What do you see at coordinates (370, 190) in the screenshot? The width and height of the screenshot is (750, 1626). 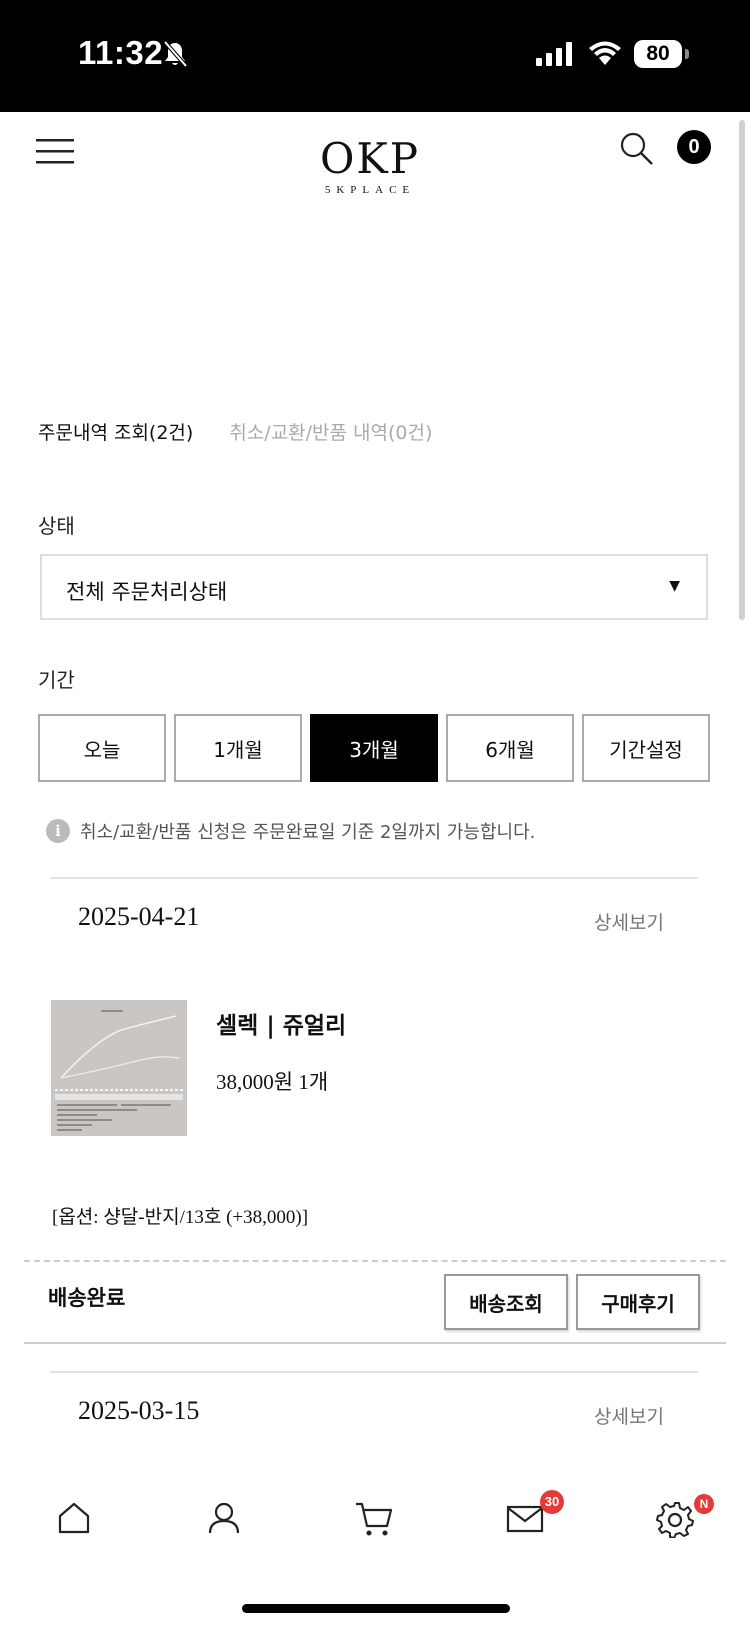 I see `logo-sub-text: 5KPLACE` at bounding box center [370, 190].